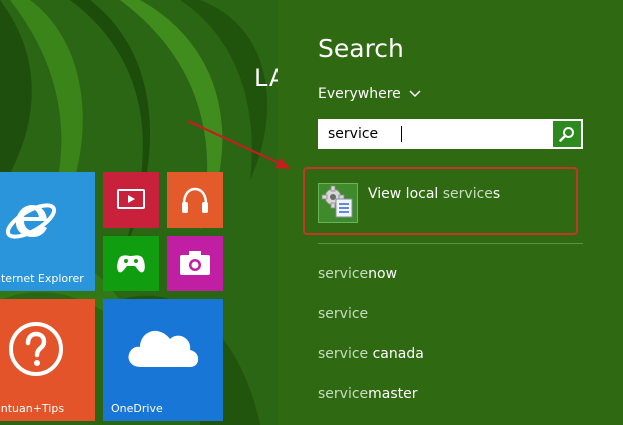  I want to click on tile-camera, so click(195, 263).